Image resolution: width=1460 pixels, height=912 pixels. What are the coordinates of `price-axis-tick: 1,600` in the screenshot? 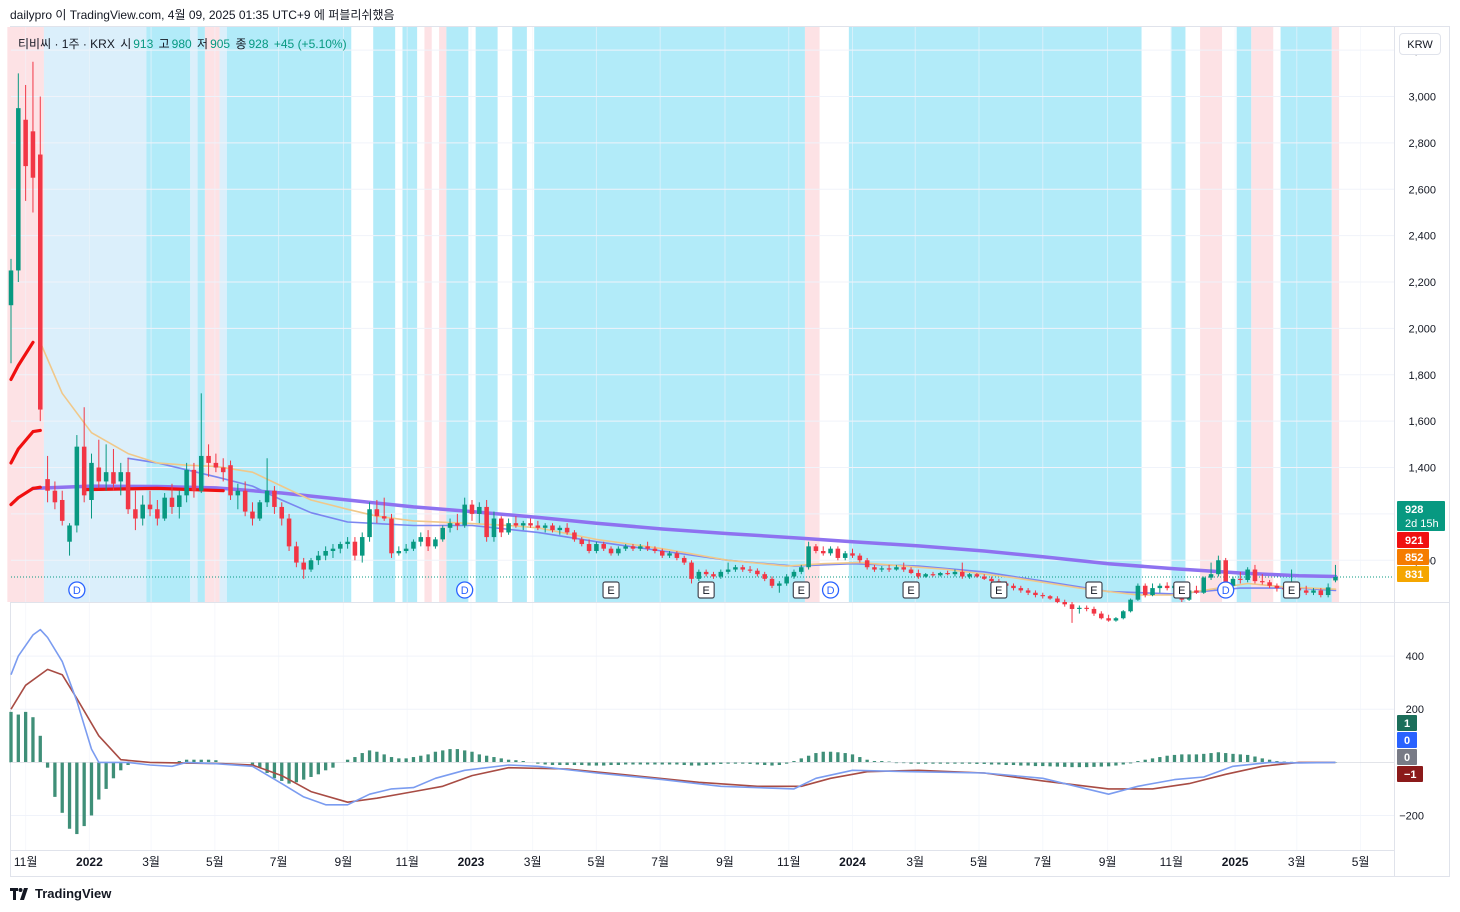 It's located at (1422, 422).